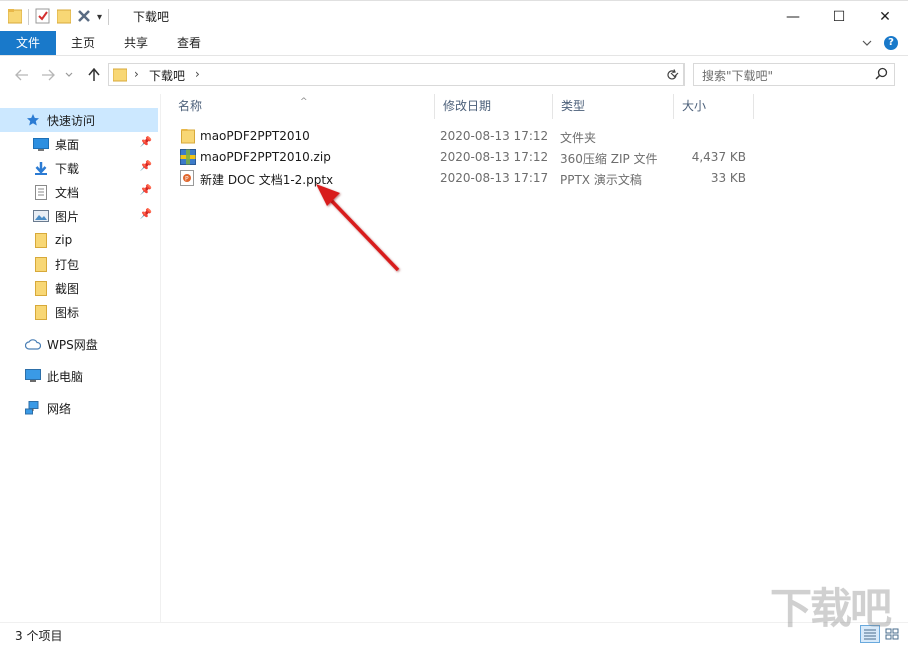  I want to click on sidebar-item-label: 下载, so click(67, 168).